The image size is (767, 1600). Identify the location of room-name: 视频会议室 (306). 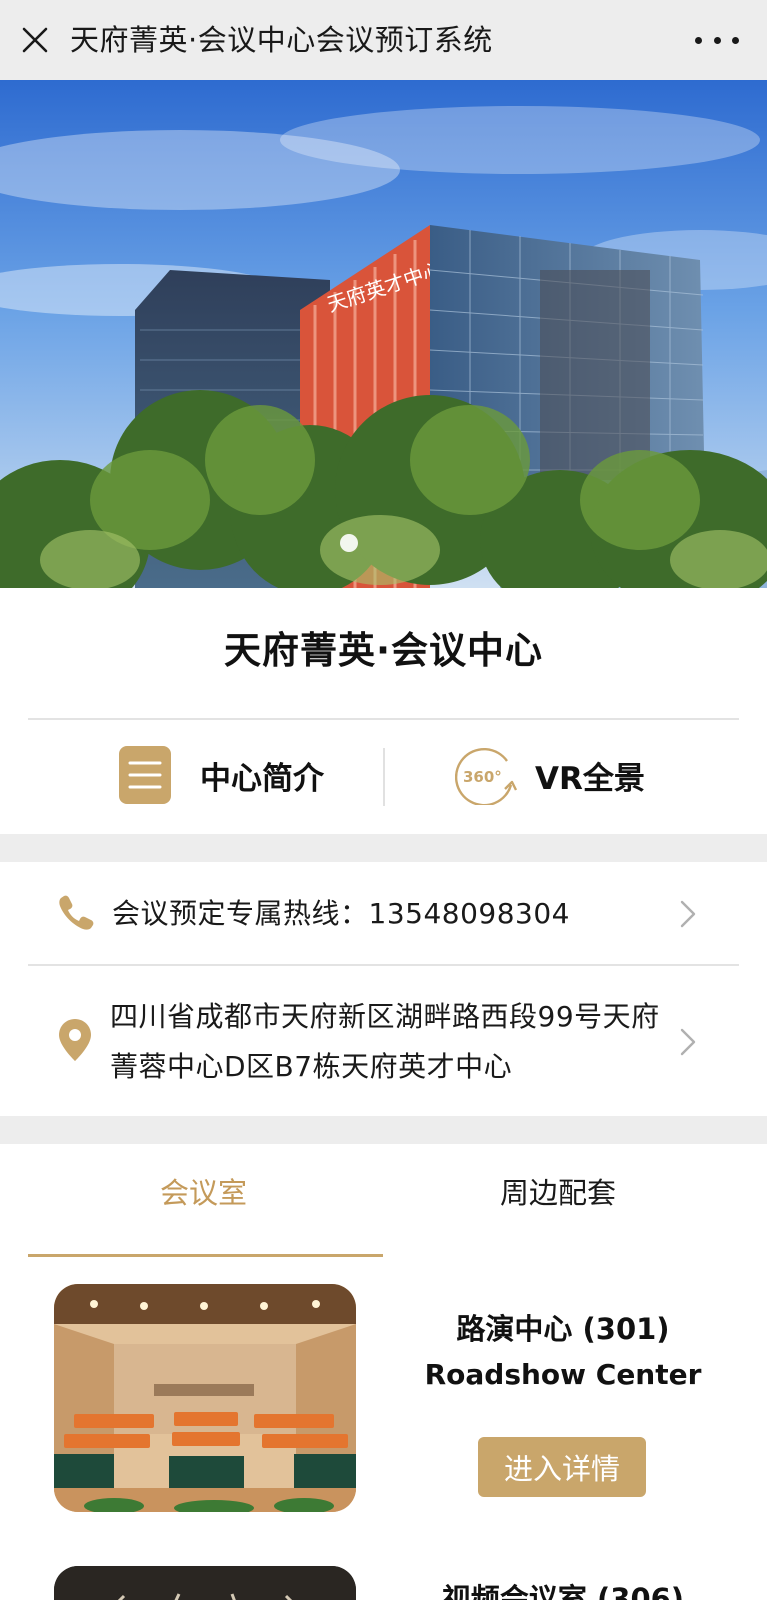
(563, 1591).